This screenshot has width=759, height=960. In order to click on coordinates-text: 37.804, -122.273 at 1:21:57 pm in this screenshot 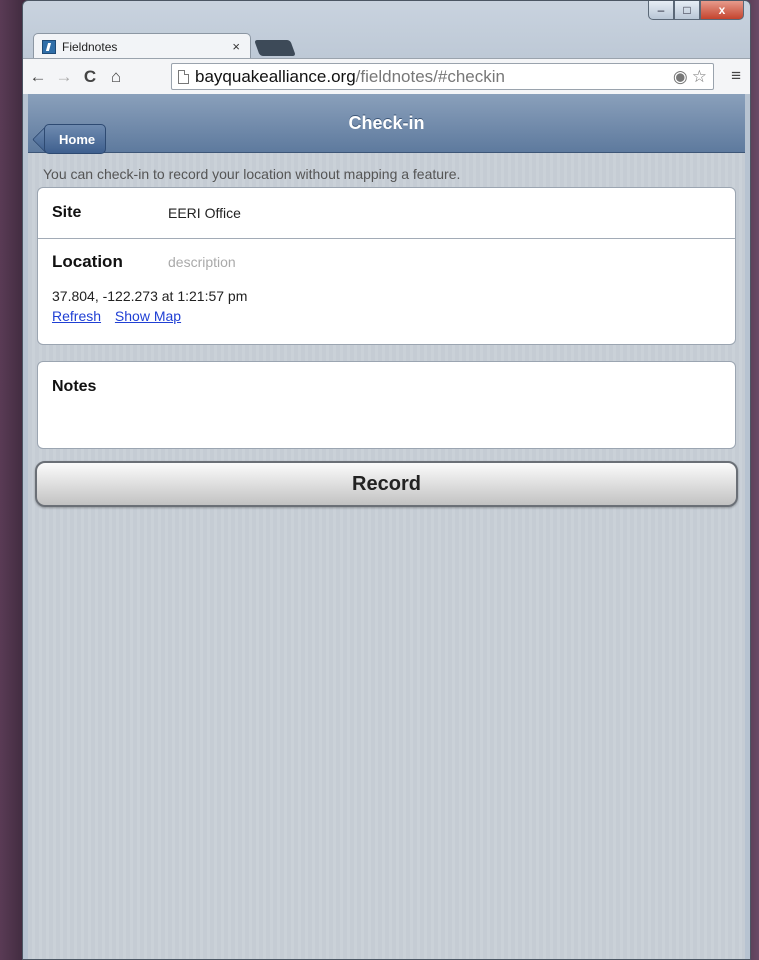, I will do `click(150, 296)`.